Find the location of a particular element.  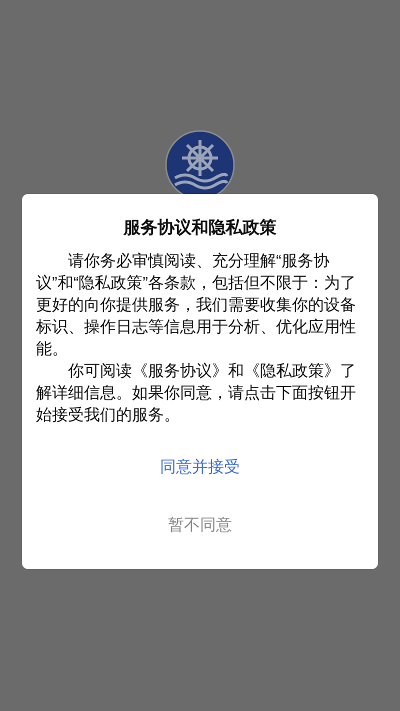

dialog-title: 服务协议和隐私政策 is located at coordinates (200, 228).